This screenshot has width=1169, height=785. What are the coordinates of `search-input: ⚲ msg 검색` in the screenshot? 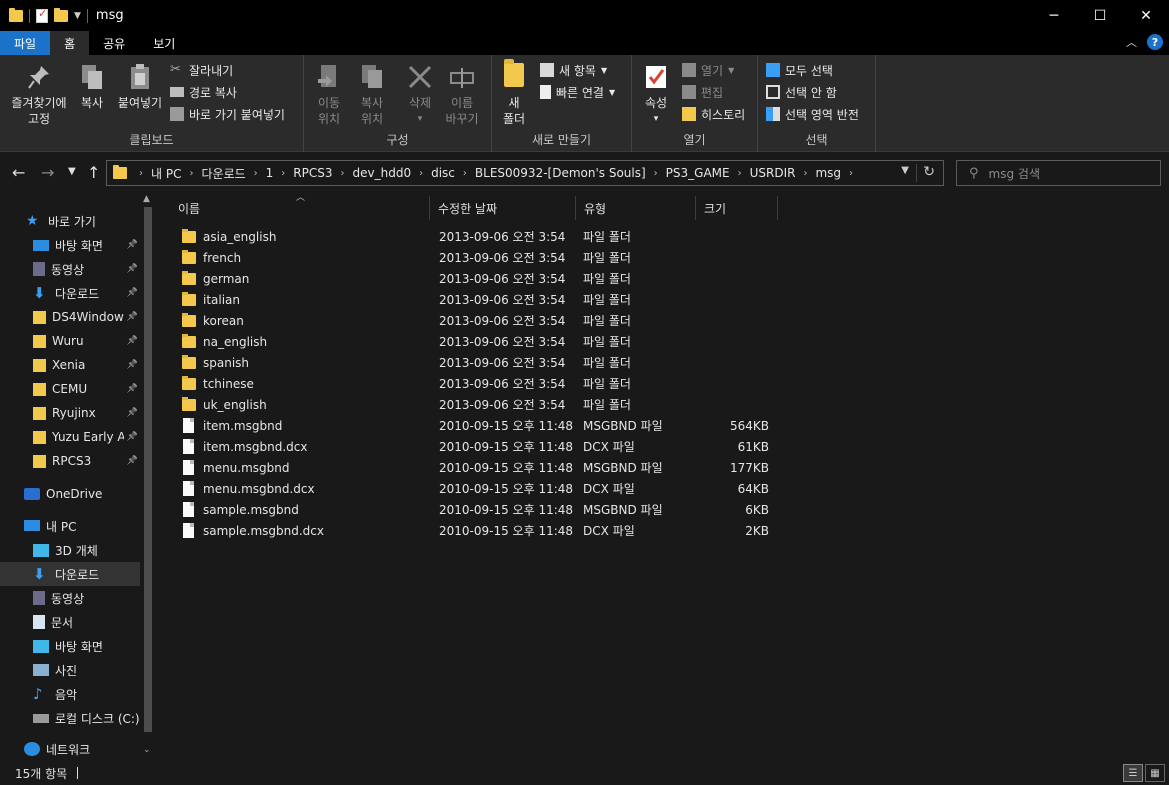 It's located at (1058, 173).